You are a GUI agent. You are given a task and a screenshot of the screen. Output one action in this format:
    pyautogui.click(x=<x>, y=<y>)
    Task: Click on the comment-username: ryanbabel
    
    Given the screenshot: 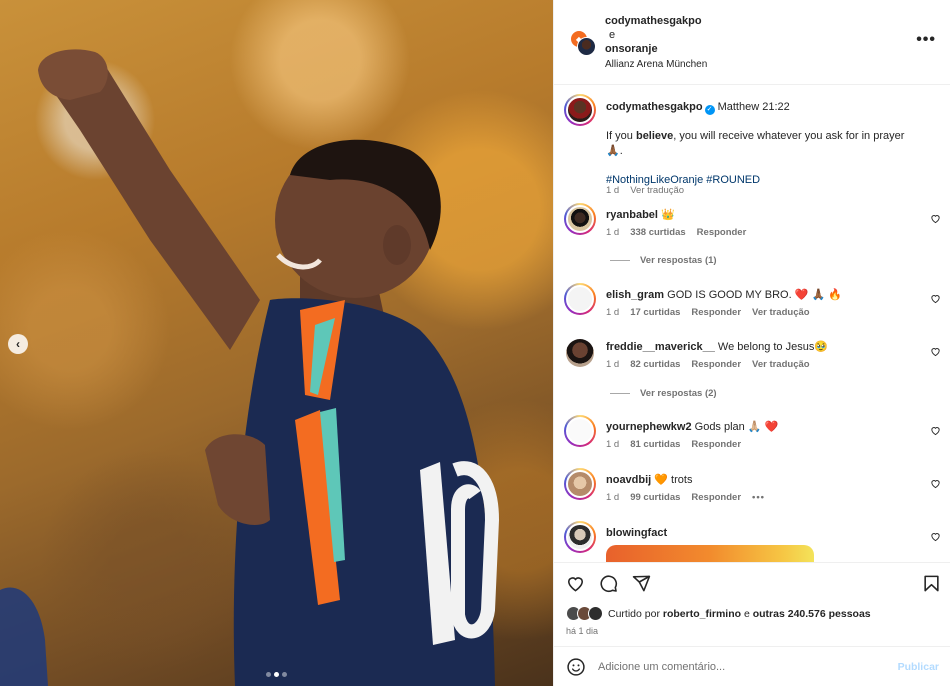 What is the action you would take?
    pyautogui.click(x=632, y=215)
    